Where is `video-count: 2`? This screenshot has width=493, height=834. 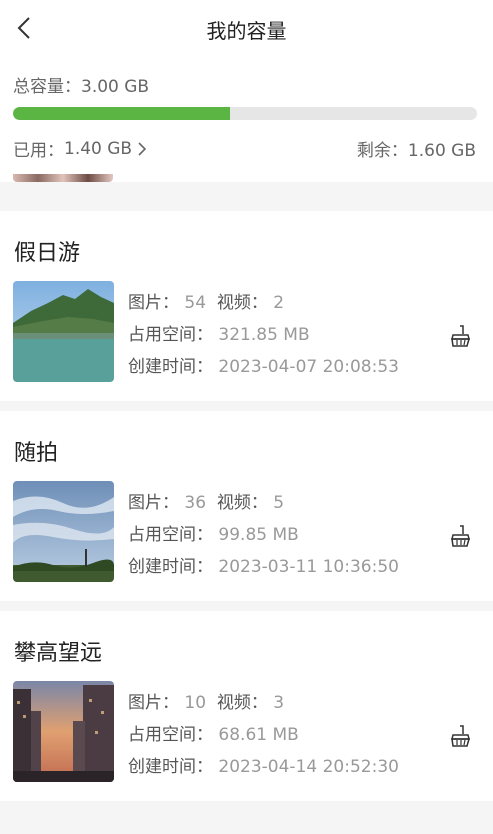 video-count: 2 is located at coordinates (279, 303).